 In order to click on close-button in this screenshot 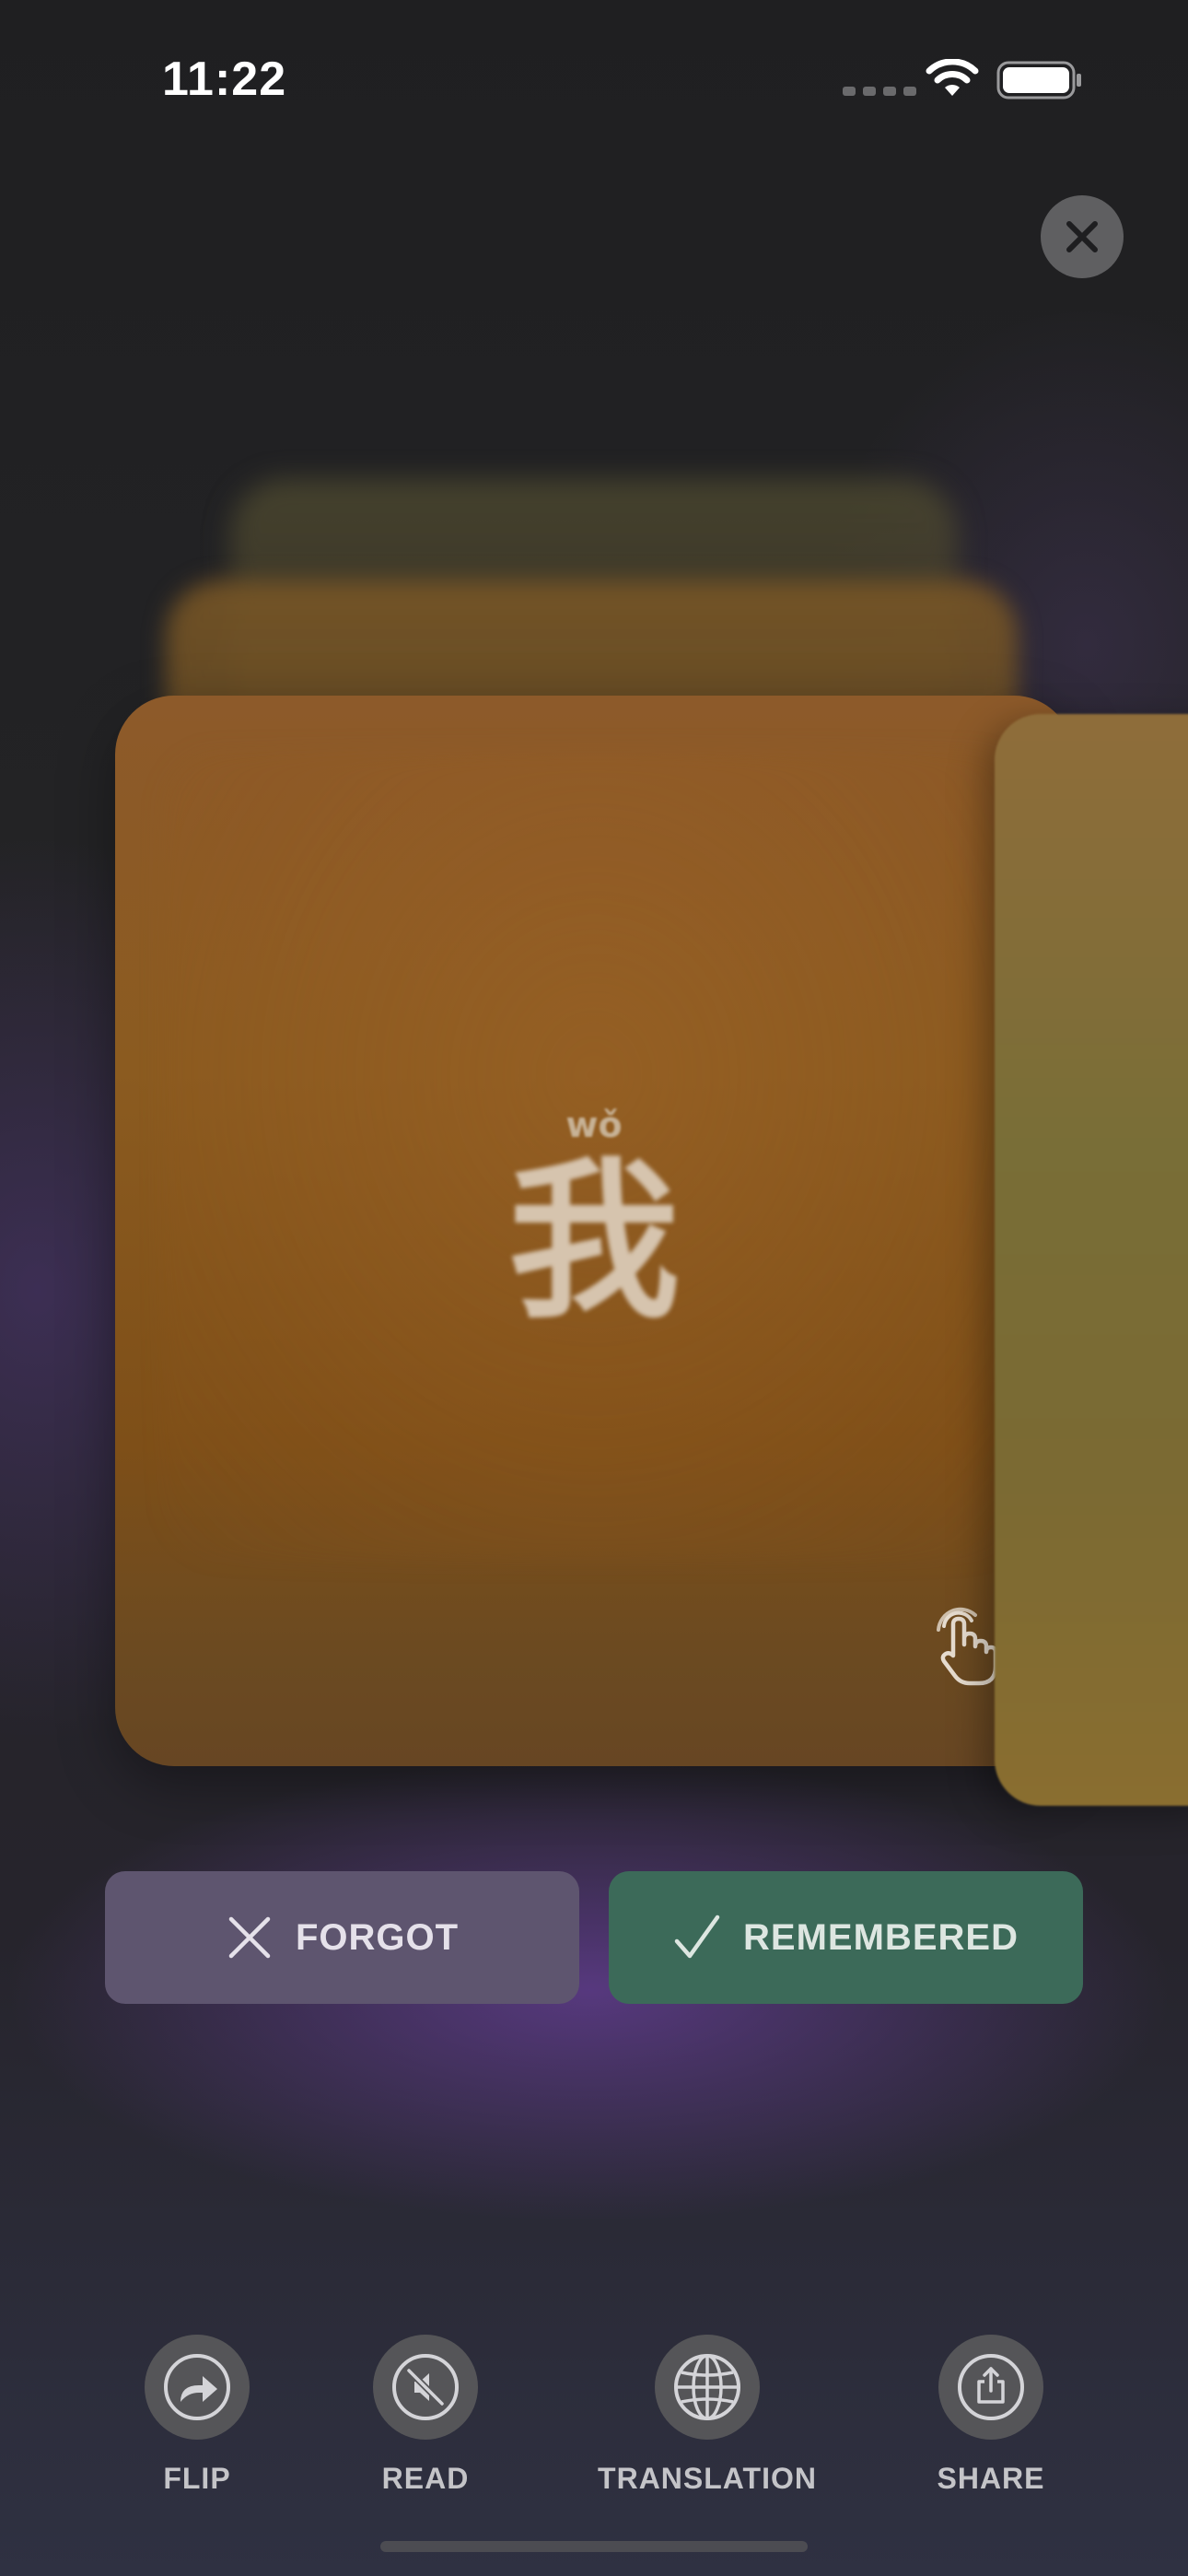, I will do `click(1082, 236)`.